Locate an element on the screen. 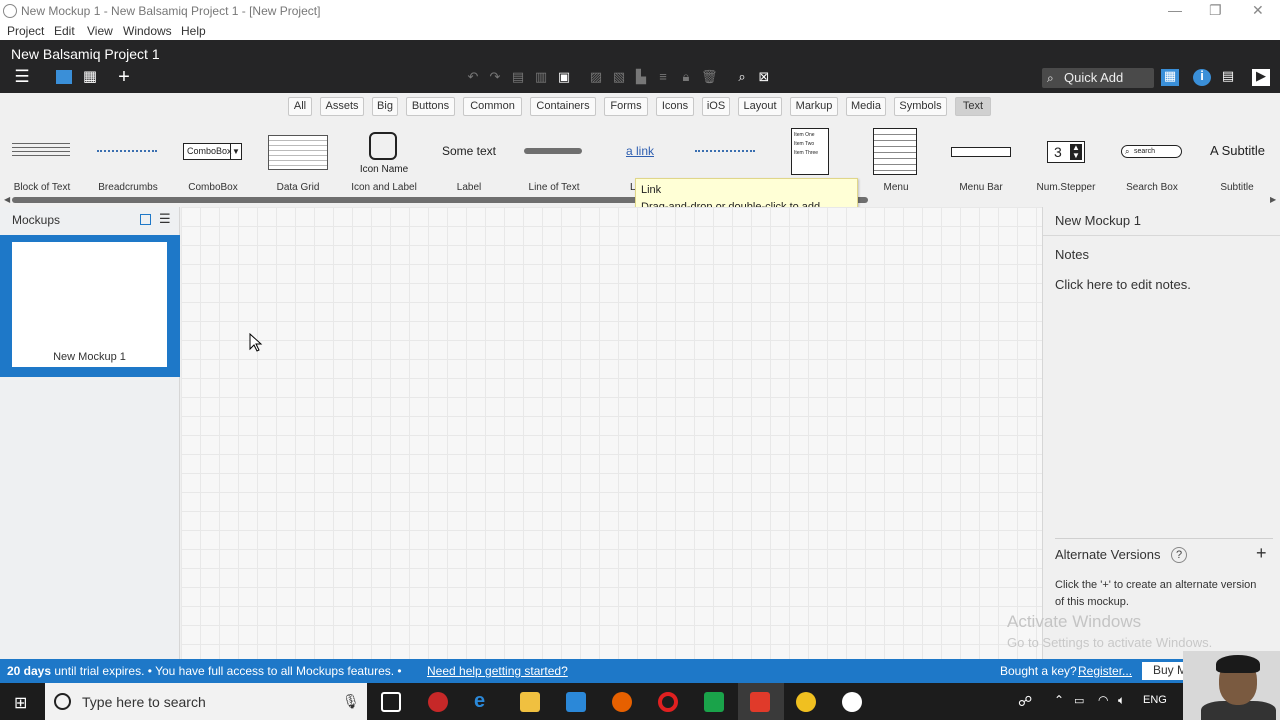  grid-view-icon: ▦ is located at coordinates (90, 76).